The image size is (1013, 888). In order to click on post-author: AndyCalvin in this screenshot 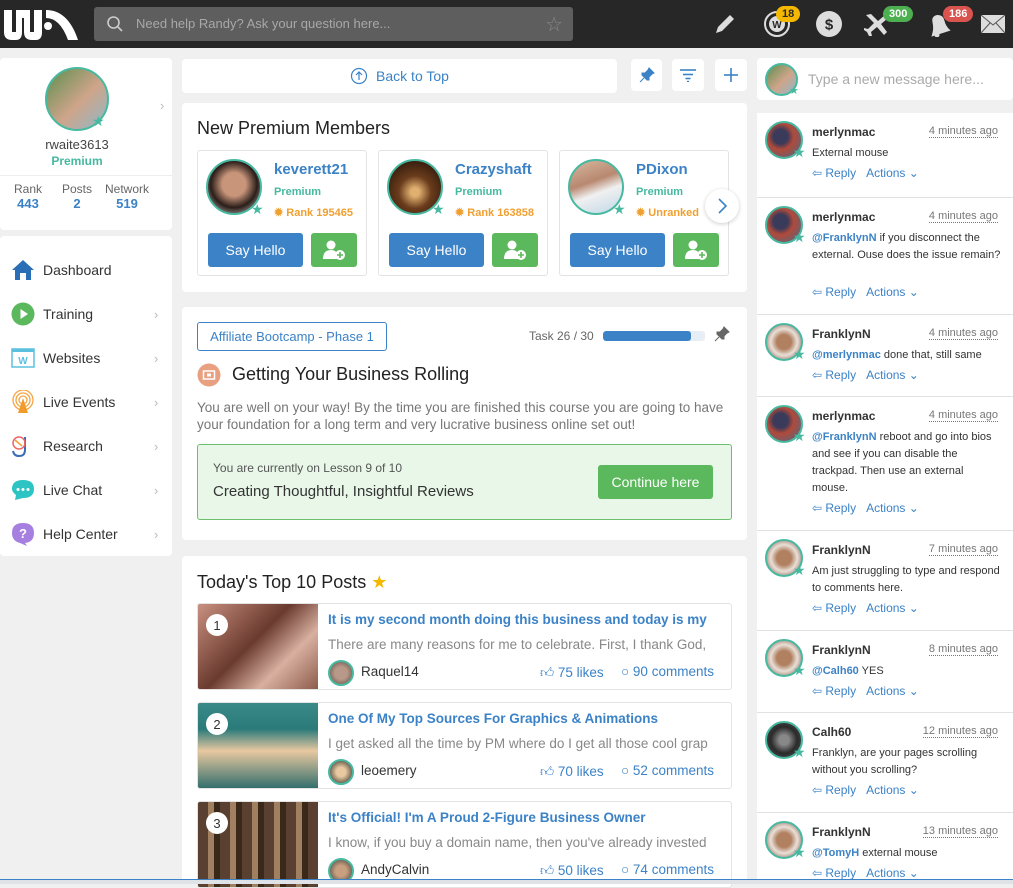, I will do `click(395, 869)`.